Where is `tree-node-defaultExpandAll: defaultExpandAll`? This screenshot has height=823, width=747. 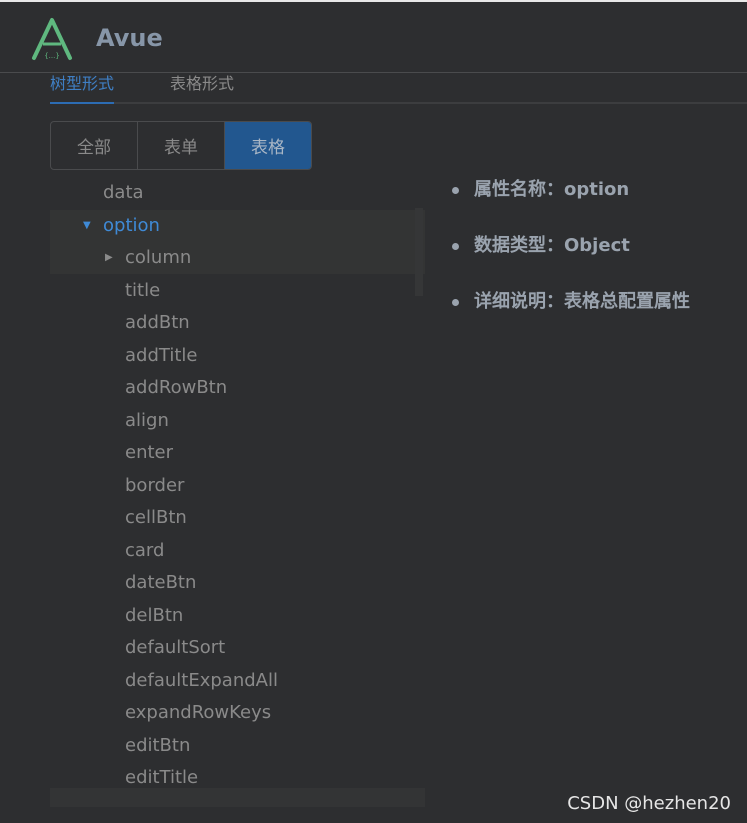
tree-node-defaultExpandAll: defaultExpandAll is located at coordinates (237, 681).